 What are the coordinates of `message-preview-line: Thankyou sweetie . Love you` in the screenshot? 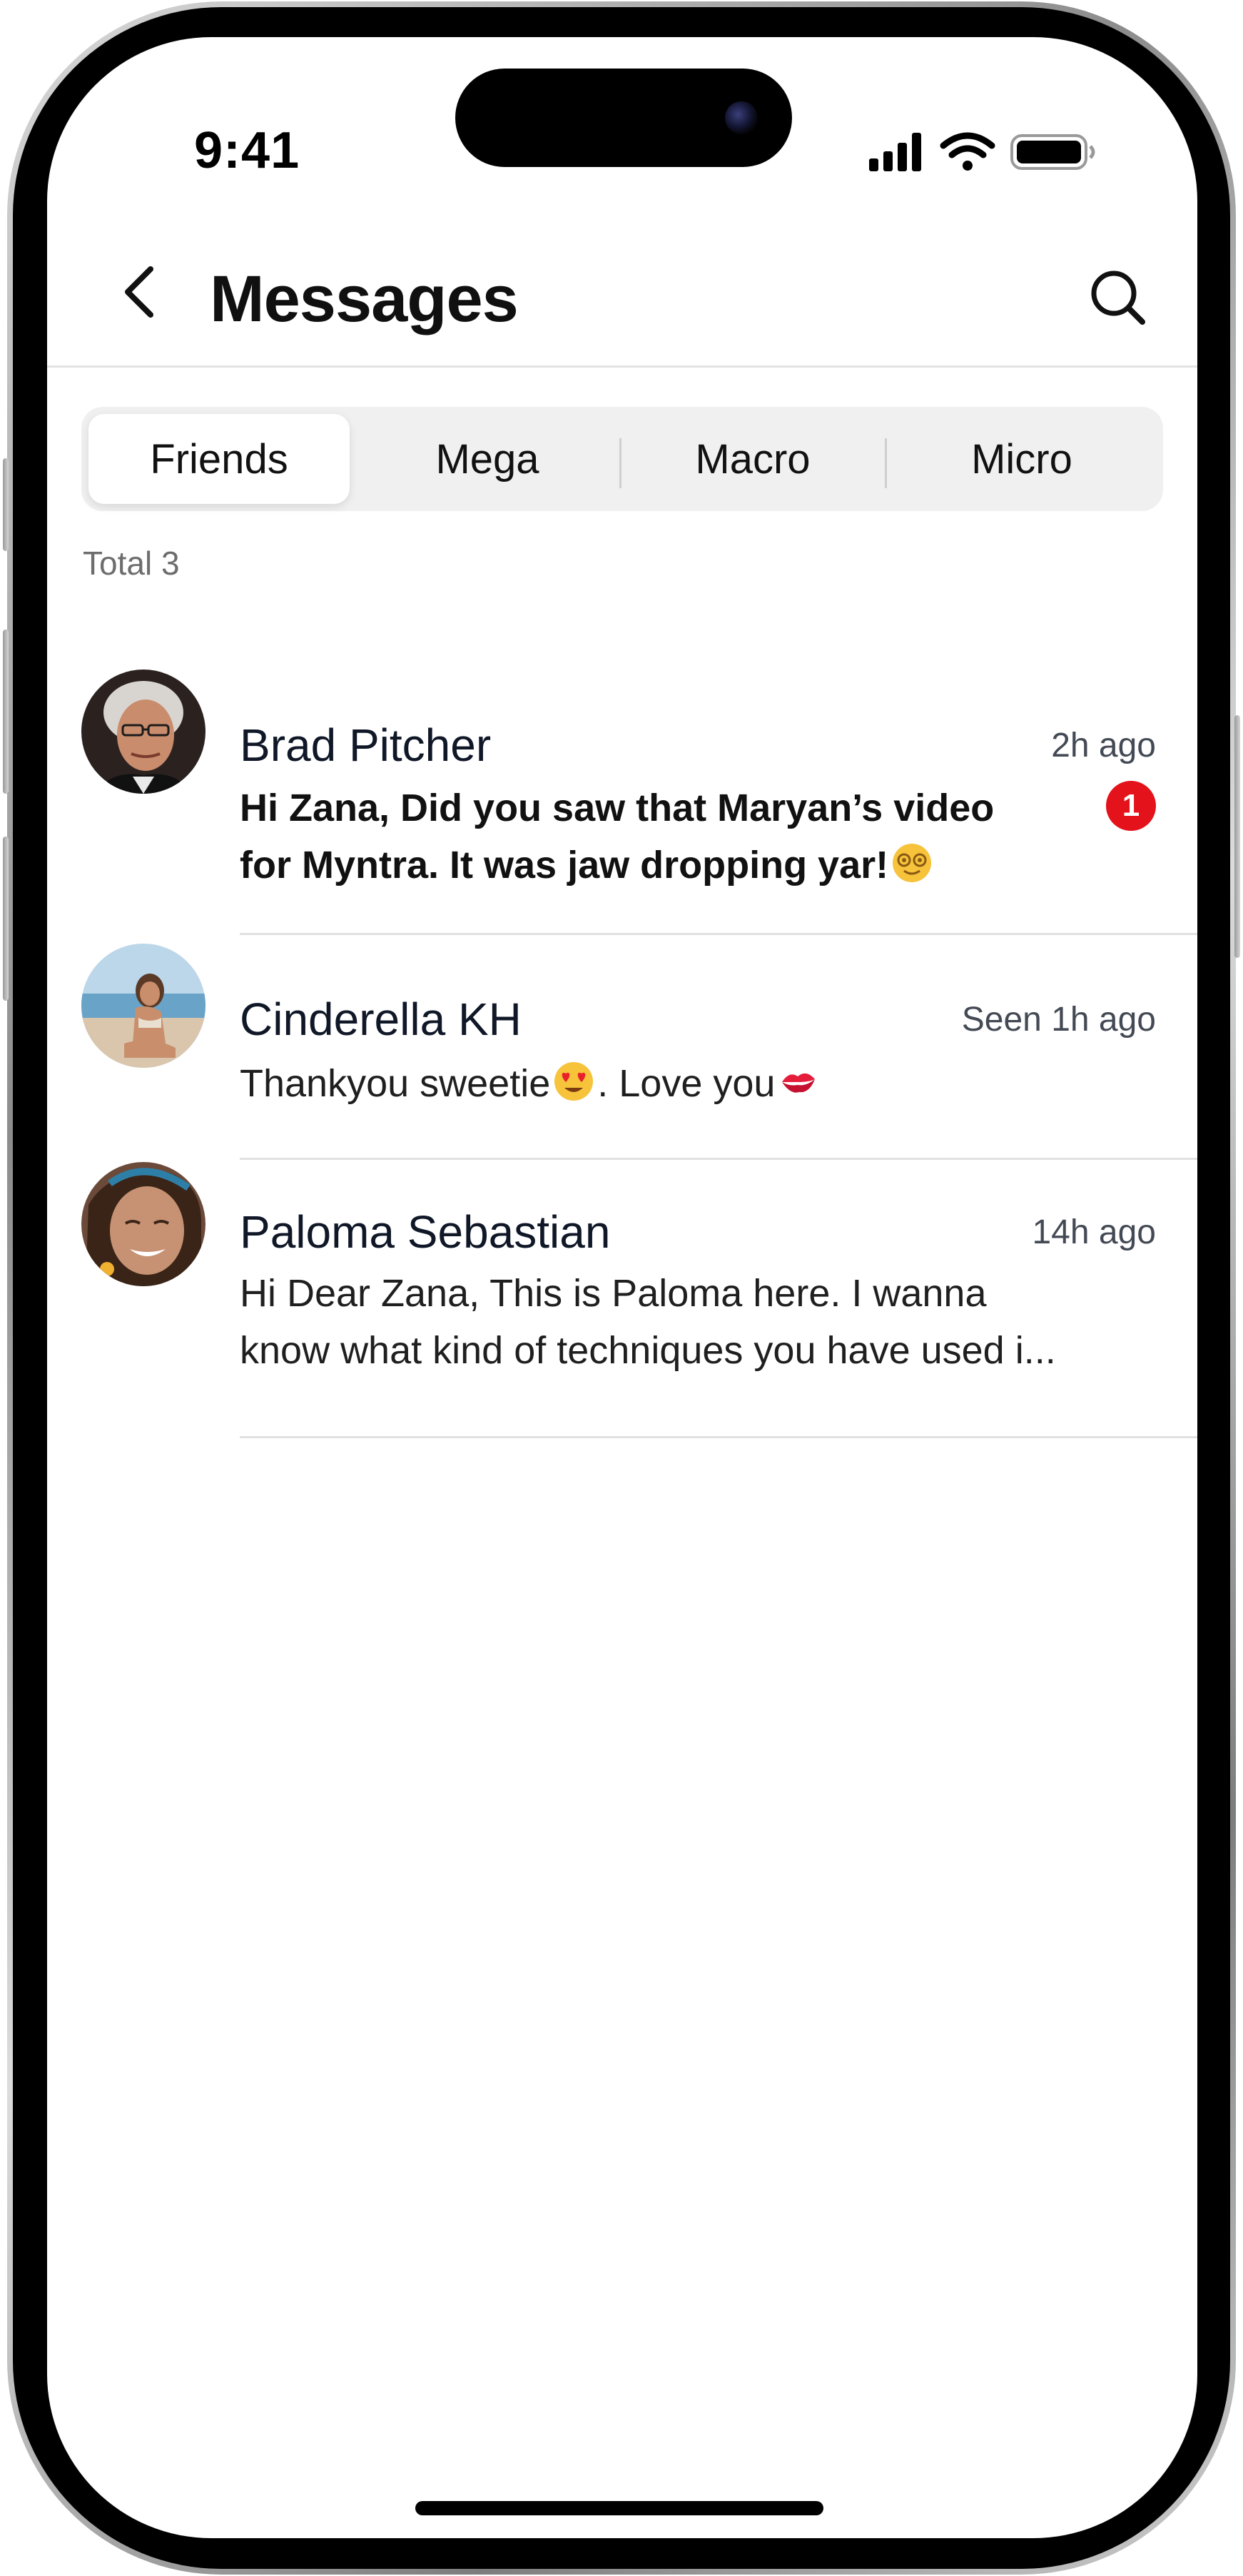 It's located at (531, 1086).